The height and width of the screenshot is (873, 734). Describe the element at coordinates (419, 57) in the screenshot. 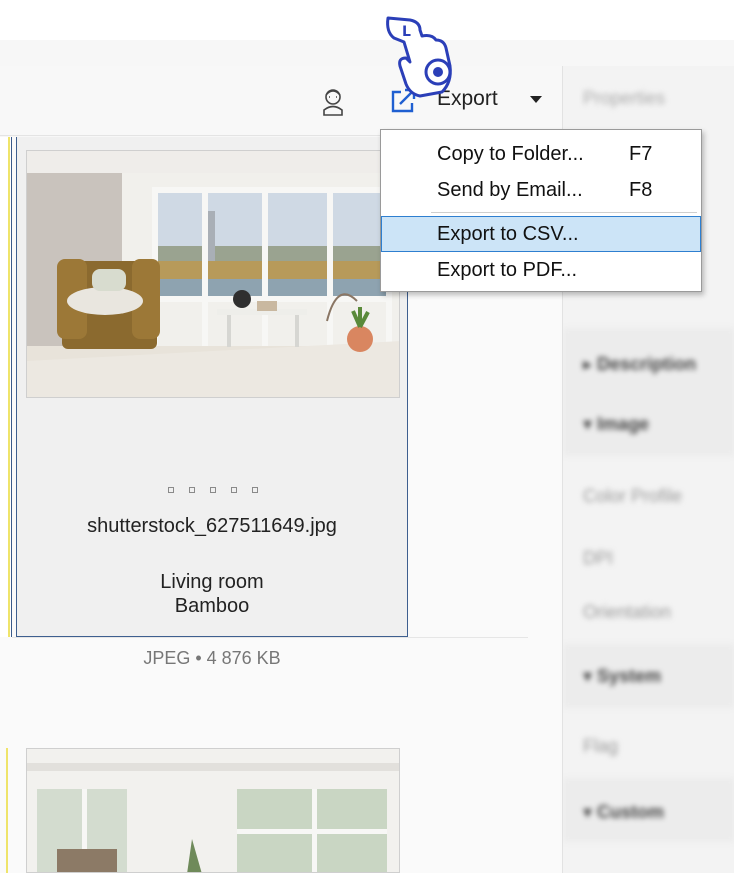

I see `left-click-hand-icon: L` at that location.